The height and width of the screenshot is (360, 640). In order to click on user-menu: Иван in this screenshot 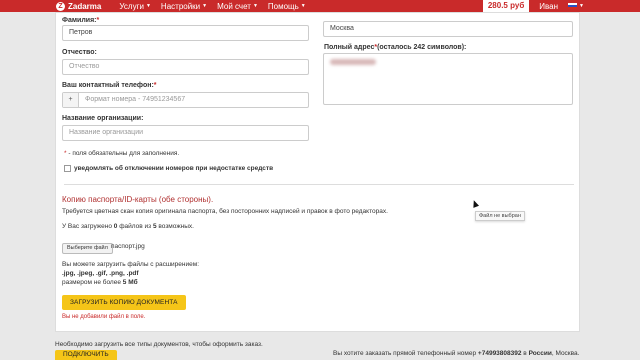, I will do `click(548, 6)`.